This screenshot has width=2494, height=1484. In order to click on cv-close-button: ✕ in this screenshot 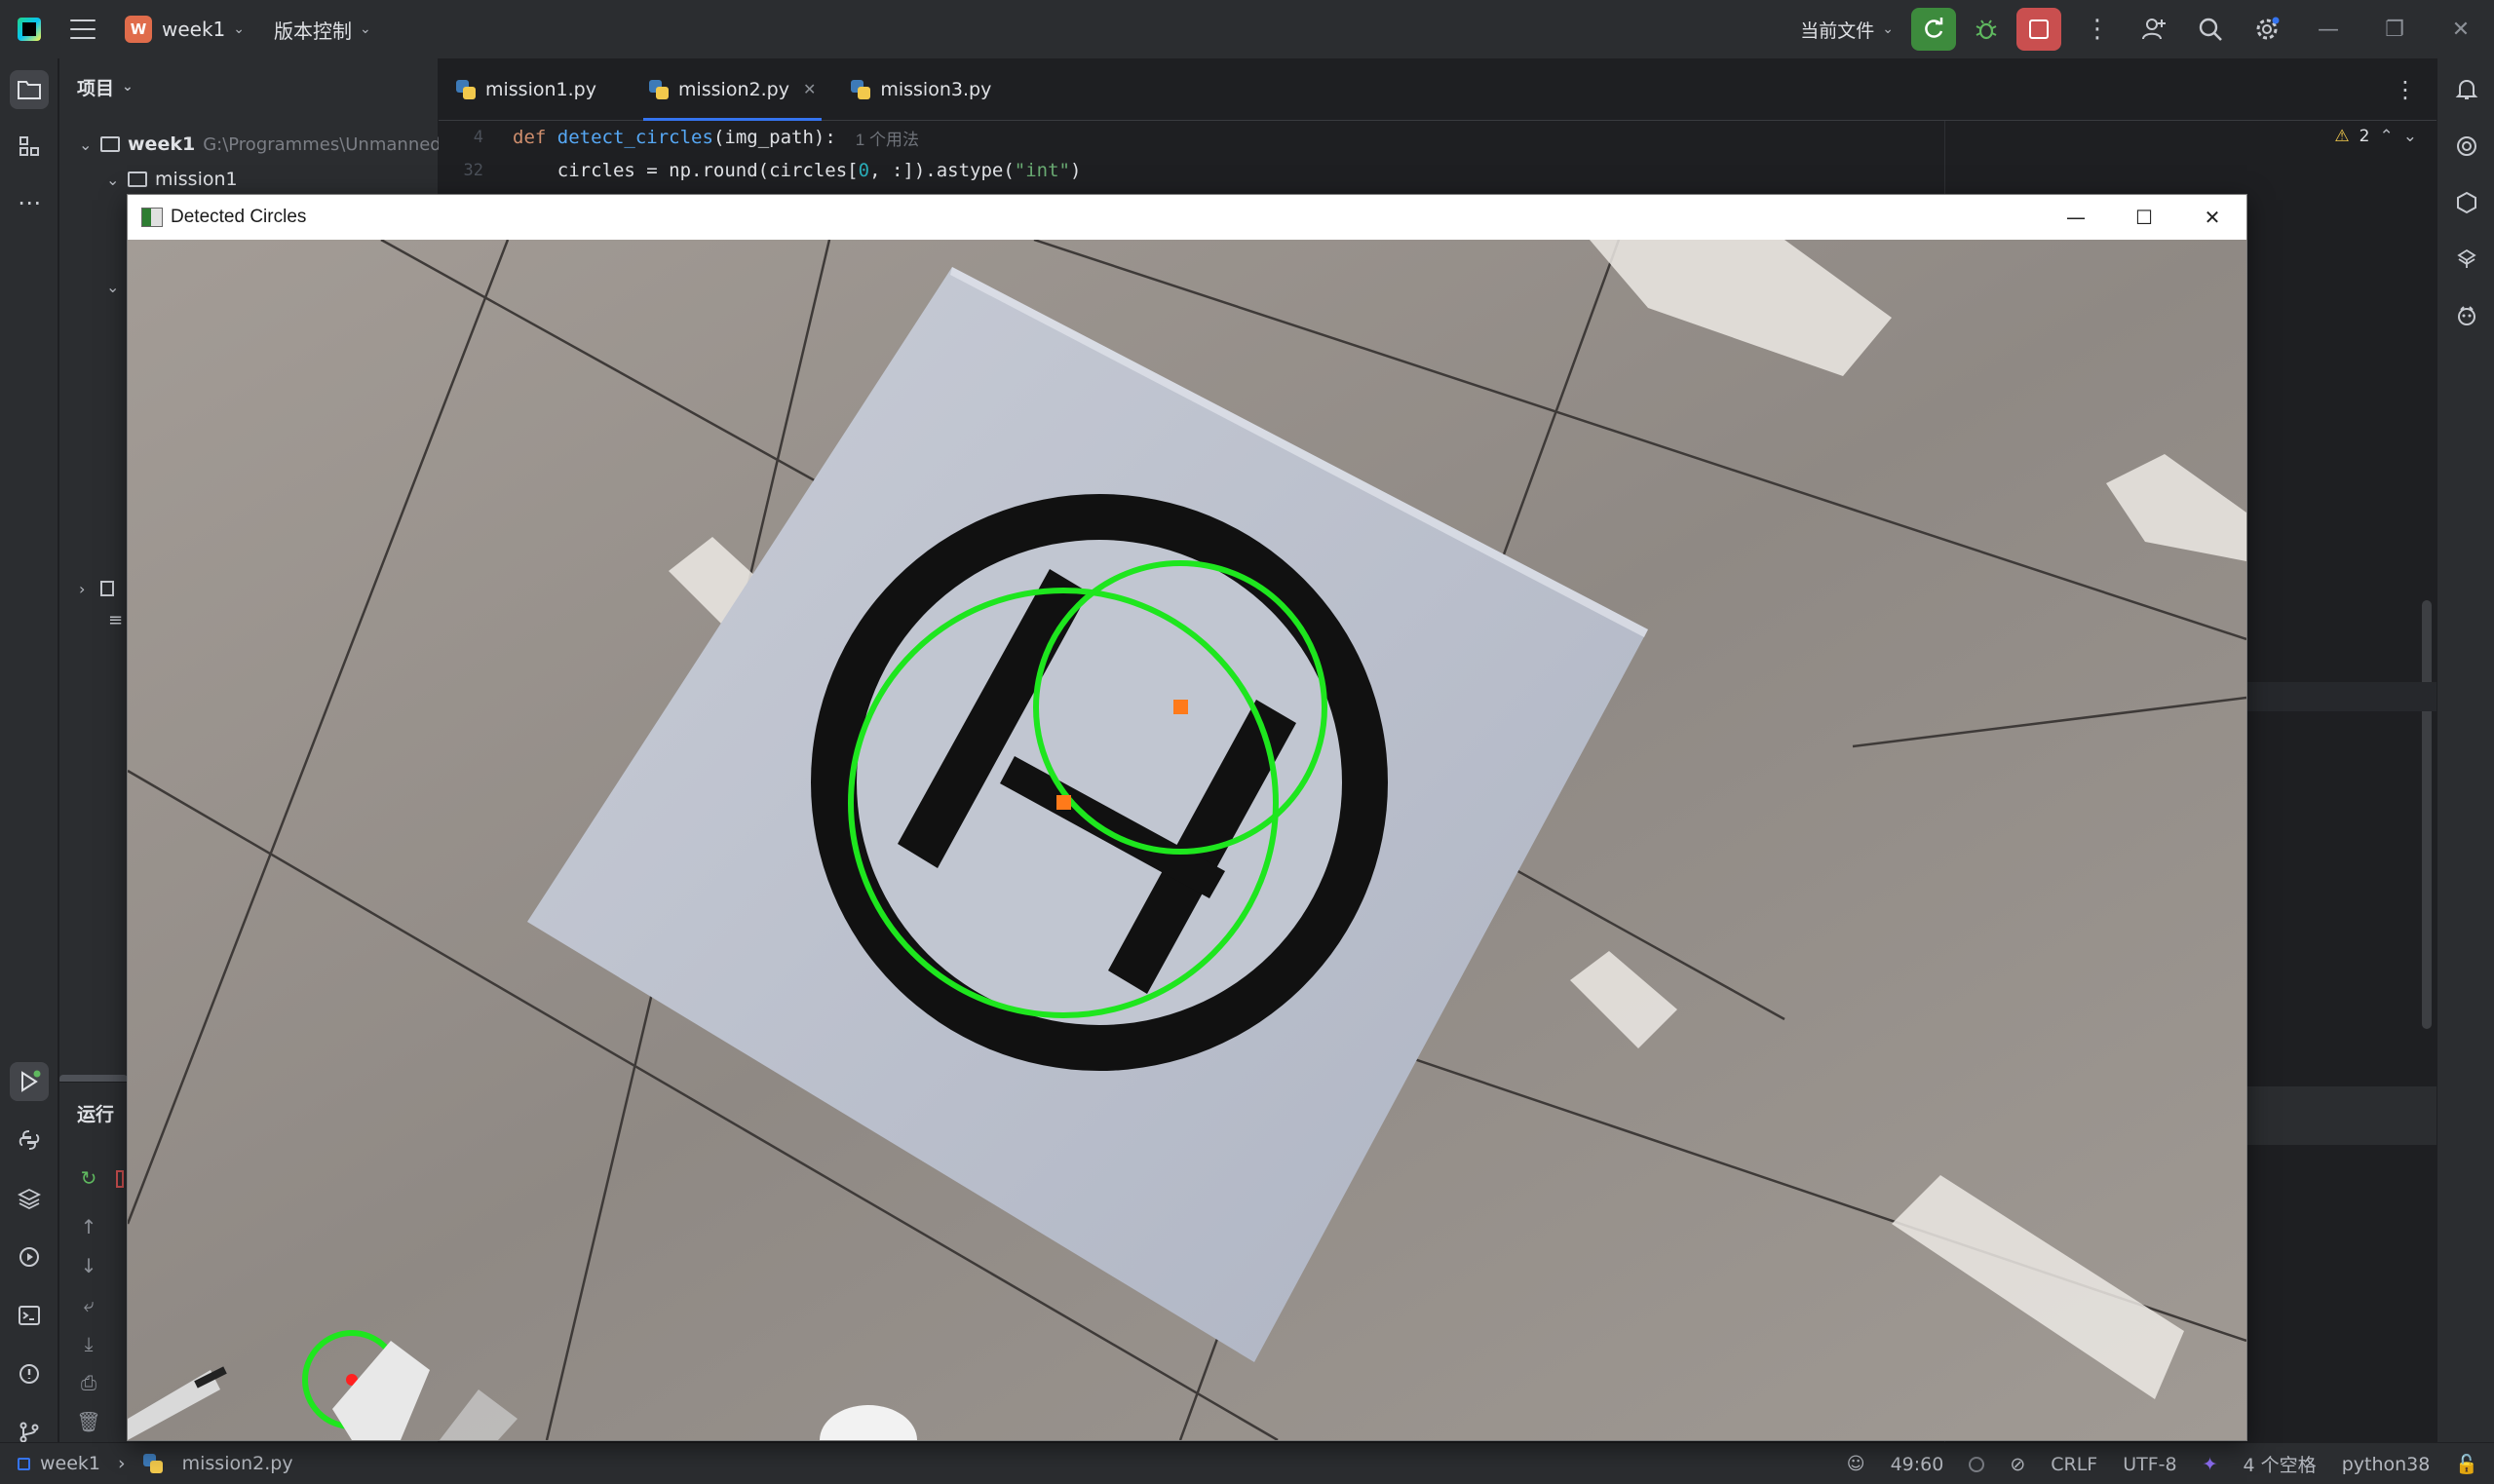, I will do `click(2212, 217)`.